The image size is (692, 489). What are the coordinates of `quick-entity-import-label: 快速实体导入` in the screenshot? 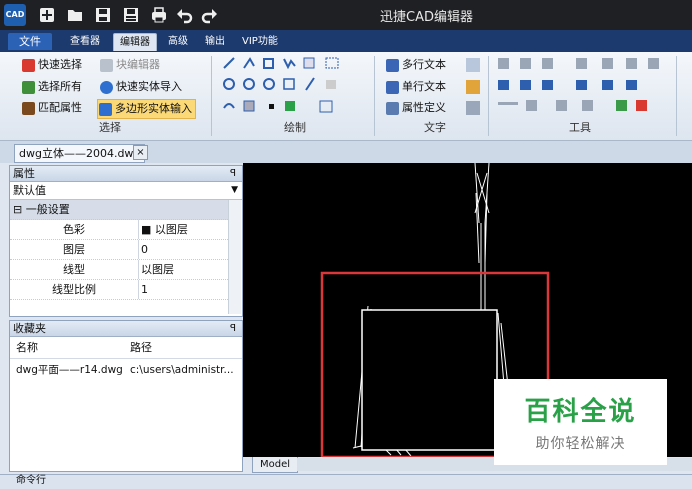 It's located at (149, 86).